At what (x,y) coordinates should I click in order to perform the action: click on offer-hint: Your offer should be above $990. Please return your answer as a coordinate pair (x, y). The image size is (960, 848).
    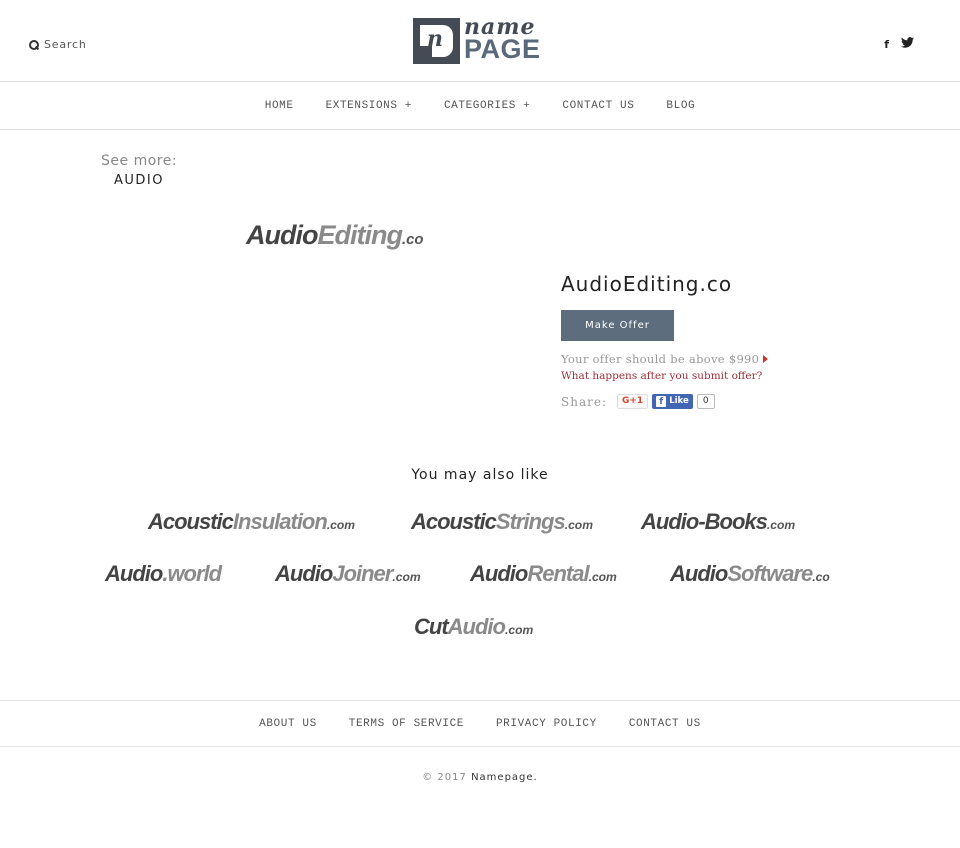
    Looking at the image, I should click on (666, 359).